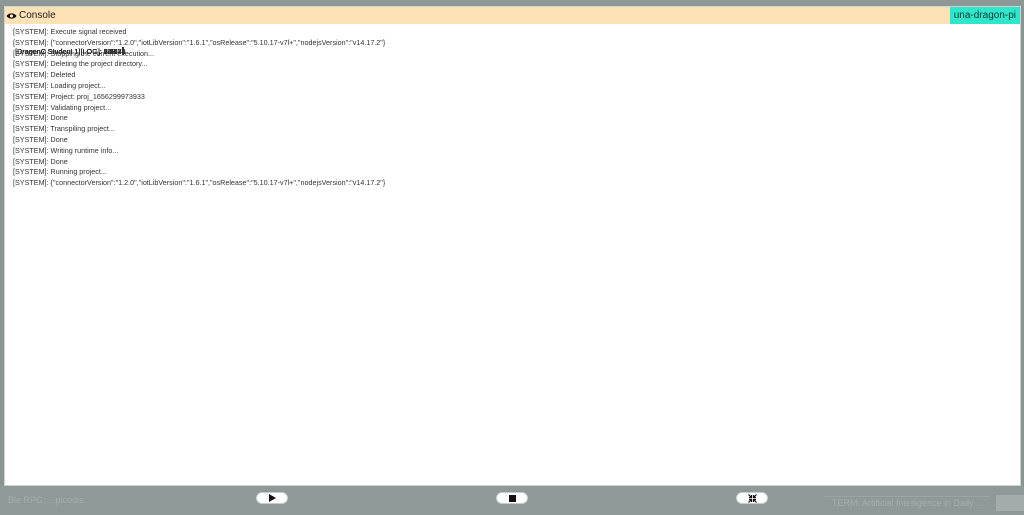 Image resolution: width=1024 pixels, height=515 pixels. Describe the element at coordinates (79, 96) in the screenshot. I see `system-log-line: [SYSTEM]: Project: proj_1656299973933` at that location.